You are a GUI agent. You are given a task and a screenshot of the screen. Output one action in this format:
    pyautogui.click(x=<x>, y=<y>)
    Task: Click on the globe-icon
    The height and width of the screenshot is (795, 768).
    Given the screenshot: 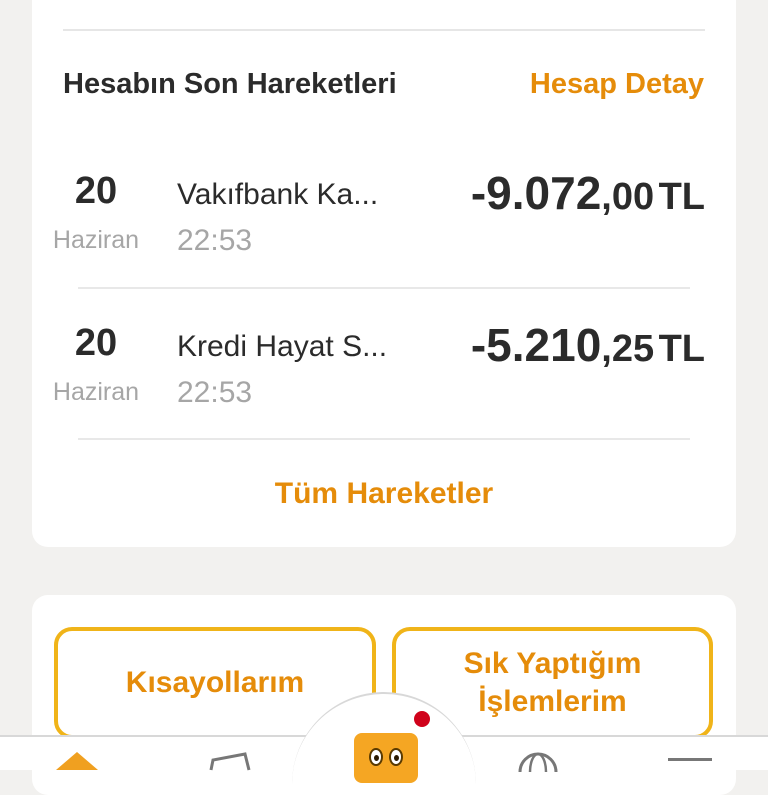 What is the action you would take?
    pyautogui.click(x=538, y=760)
    